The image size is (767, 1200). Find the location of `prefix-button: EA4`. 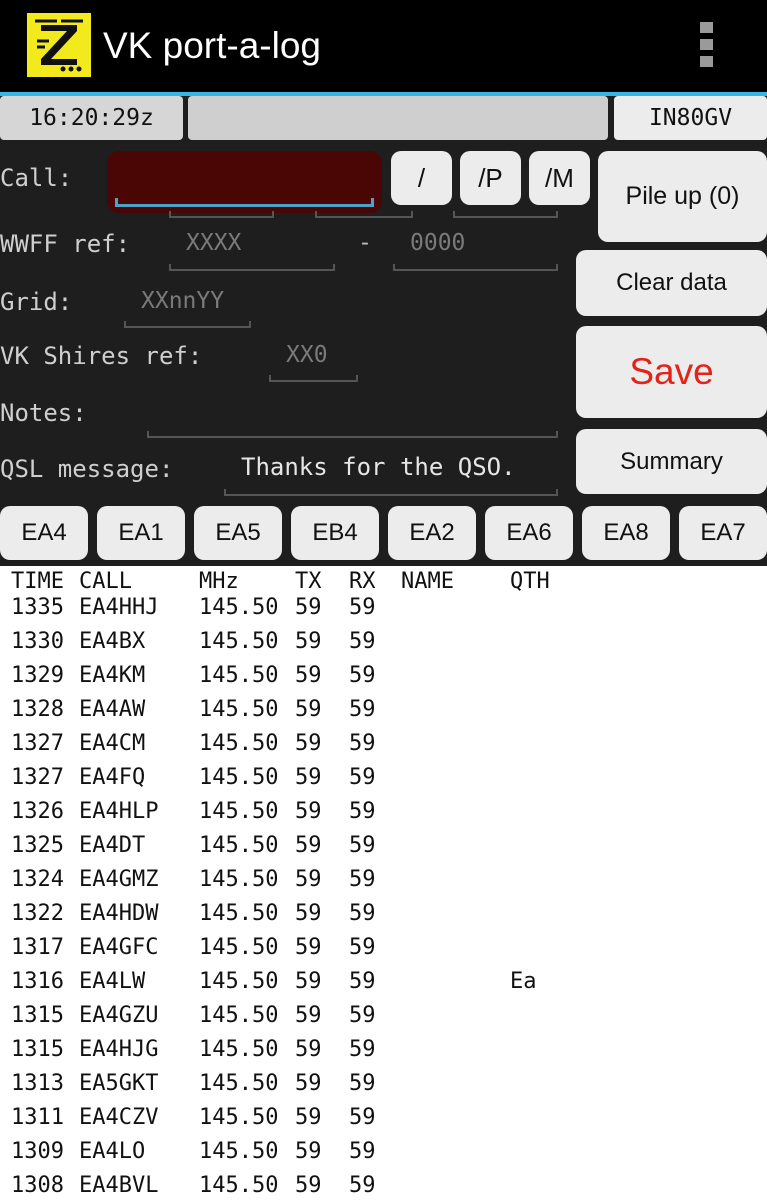

prefix-button: EA4 is located at coordinates (44, 533).